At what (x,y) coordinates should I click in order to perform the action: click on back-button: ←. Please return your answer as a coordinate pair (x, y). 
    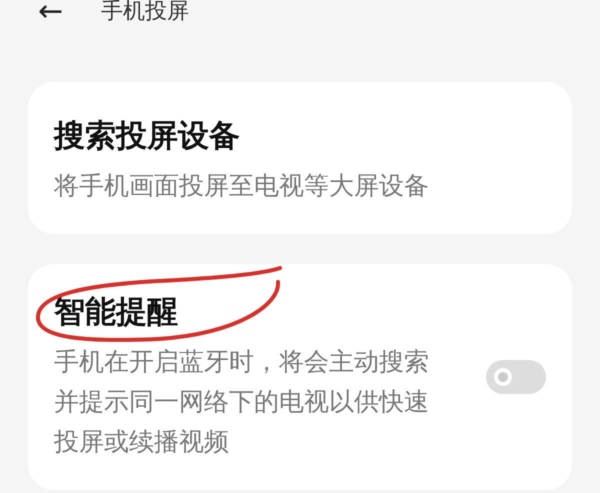
    Looking at the image, I should click on (51, 12).